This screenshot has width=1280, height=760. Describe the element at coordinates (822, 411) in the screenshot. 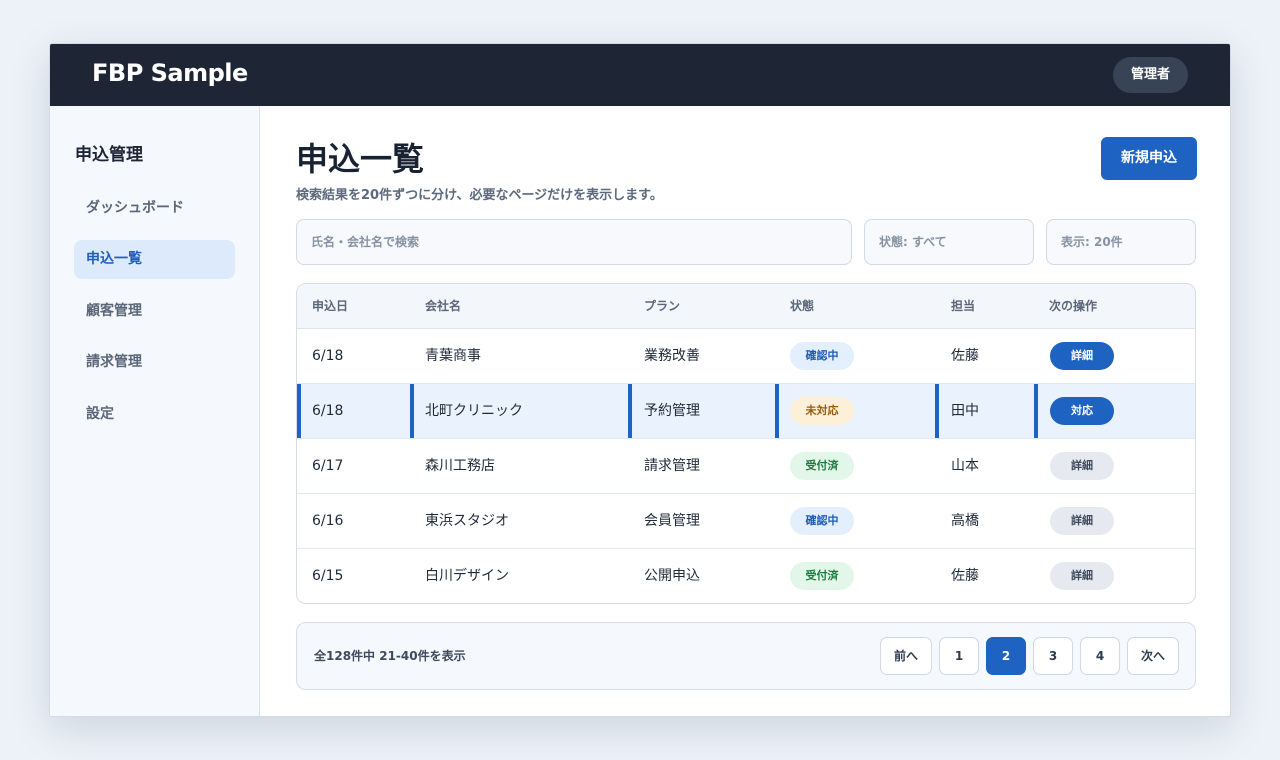

I see `status-badge: 未対応` at that location.